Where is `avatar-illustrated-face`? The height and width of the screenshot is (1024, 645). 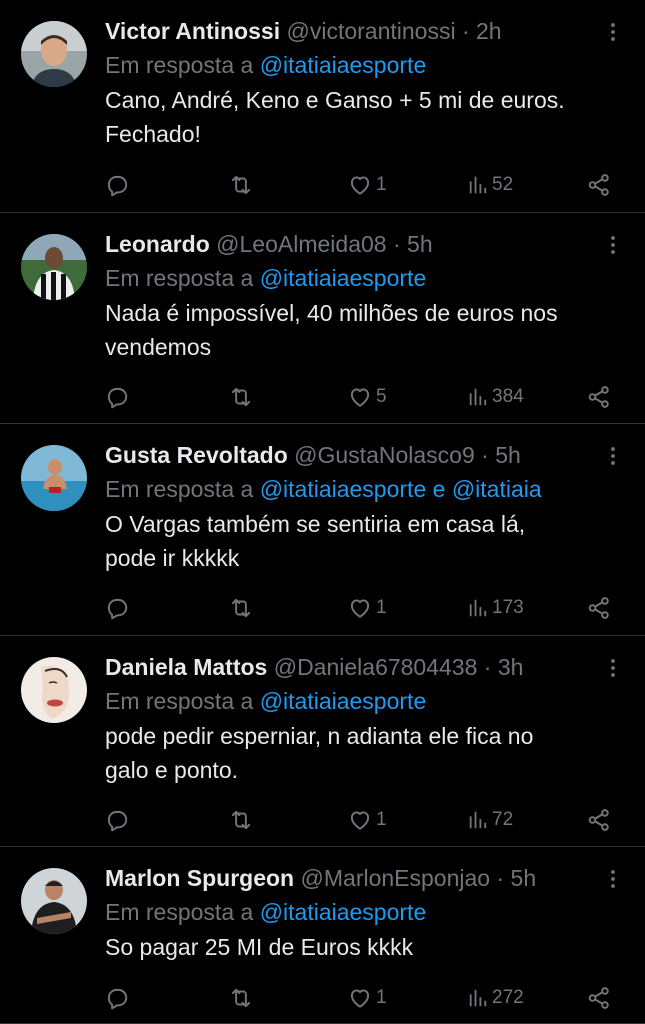
avatar-illustrated-face is located at coordinates (54, 690).